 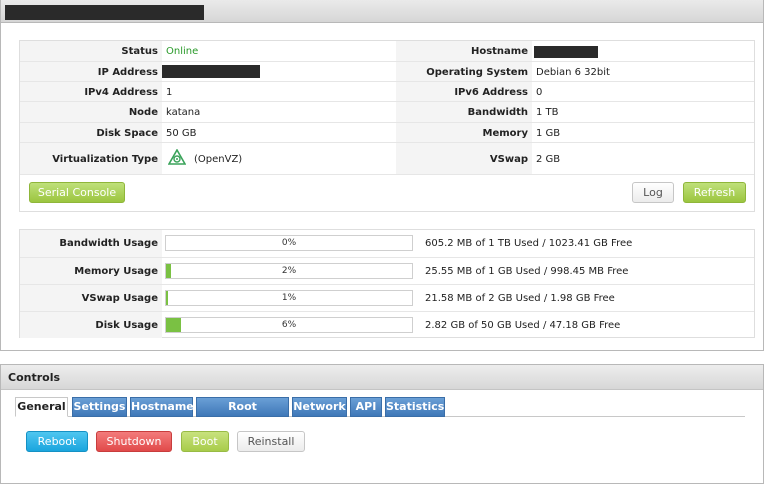 I want to click on node-value: katana, so click(x=183, y=112).